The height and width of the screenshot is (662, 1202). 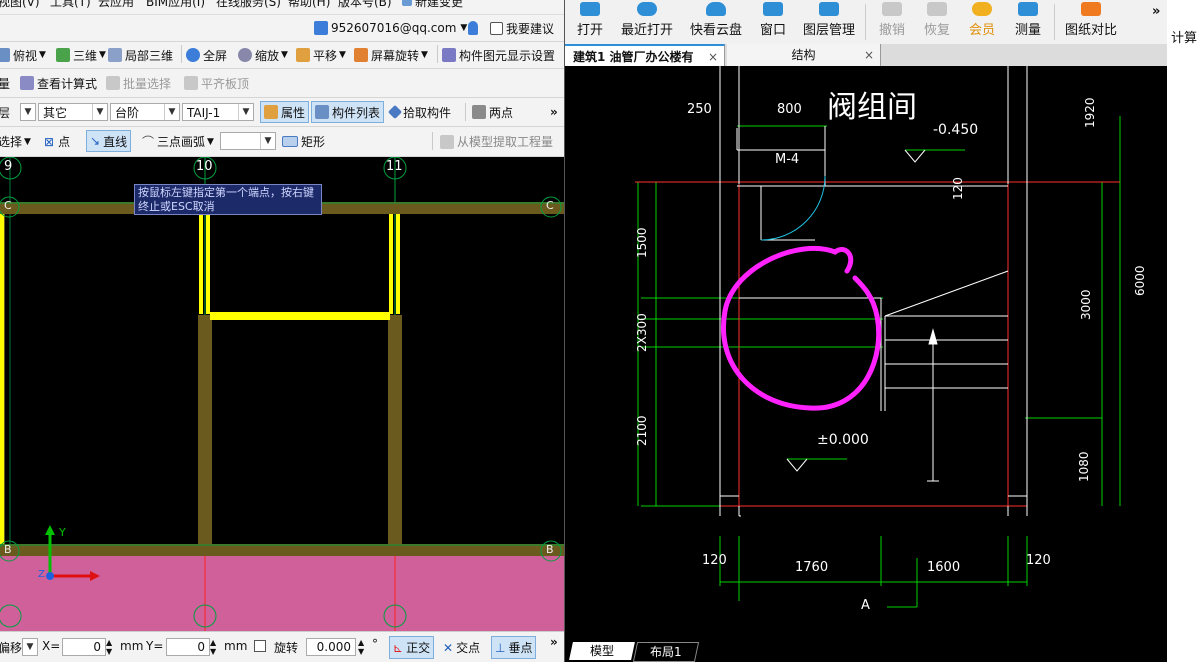 I want to click on extract-icon, so click(x=447, y=141).